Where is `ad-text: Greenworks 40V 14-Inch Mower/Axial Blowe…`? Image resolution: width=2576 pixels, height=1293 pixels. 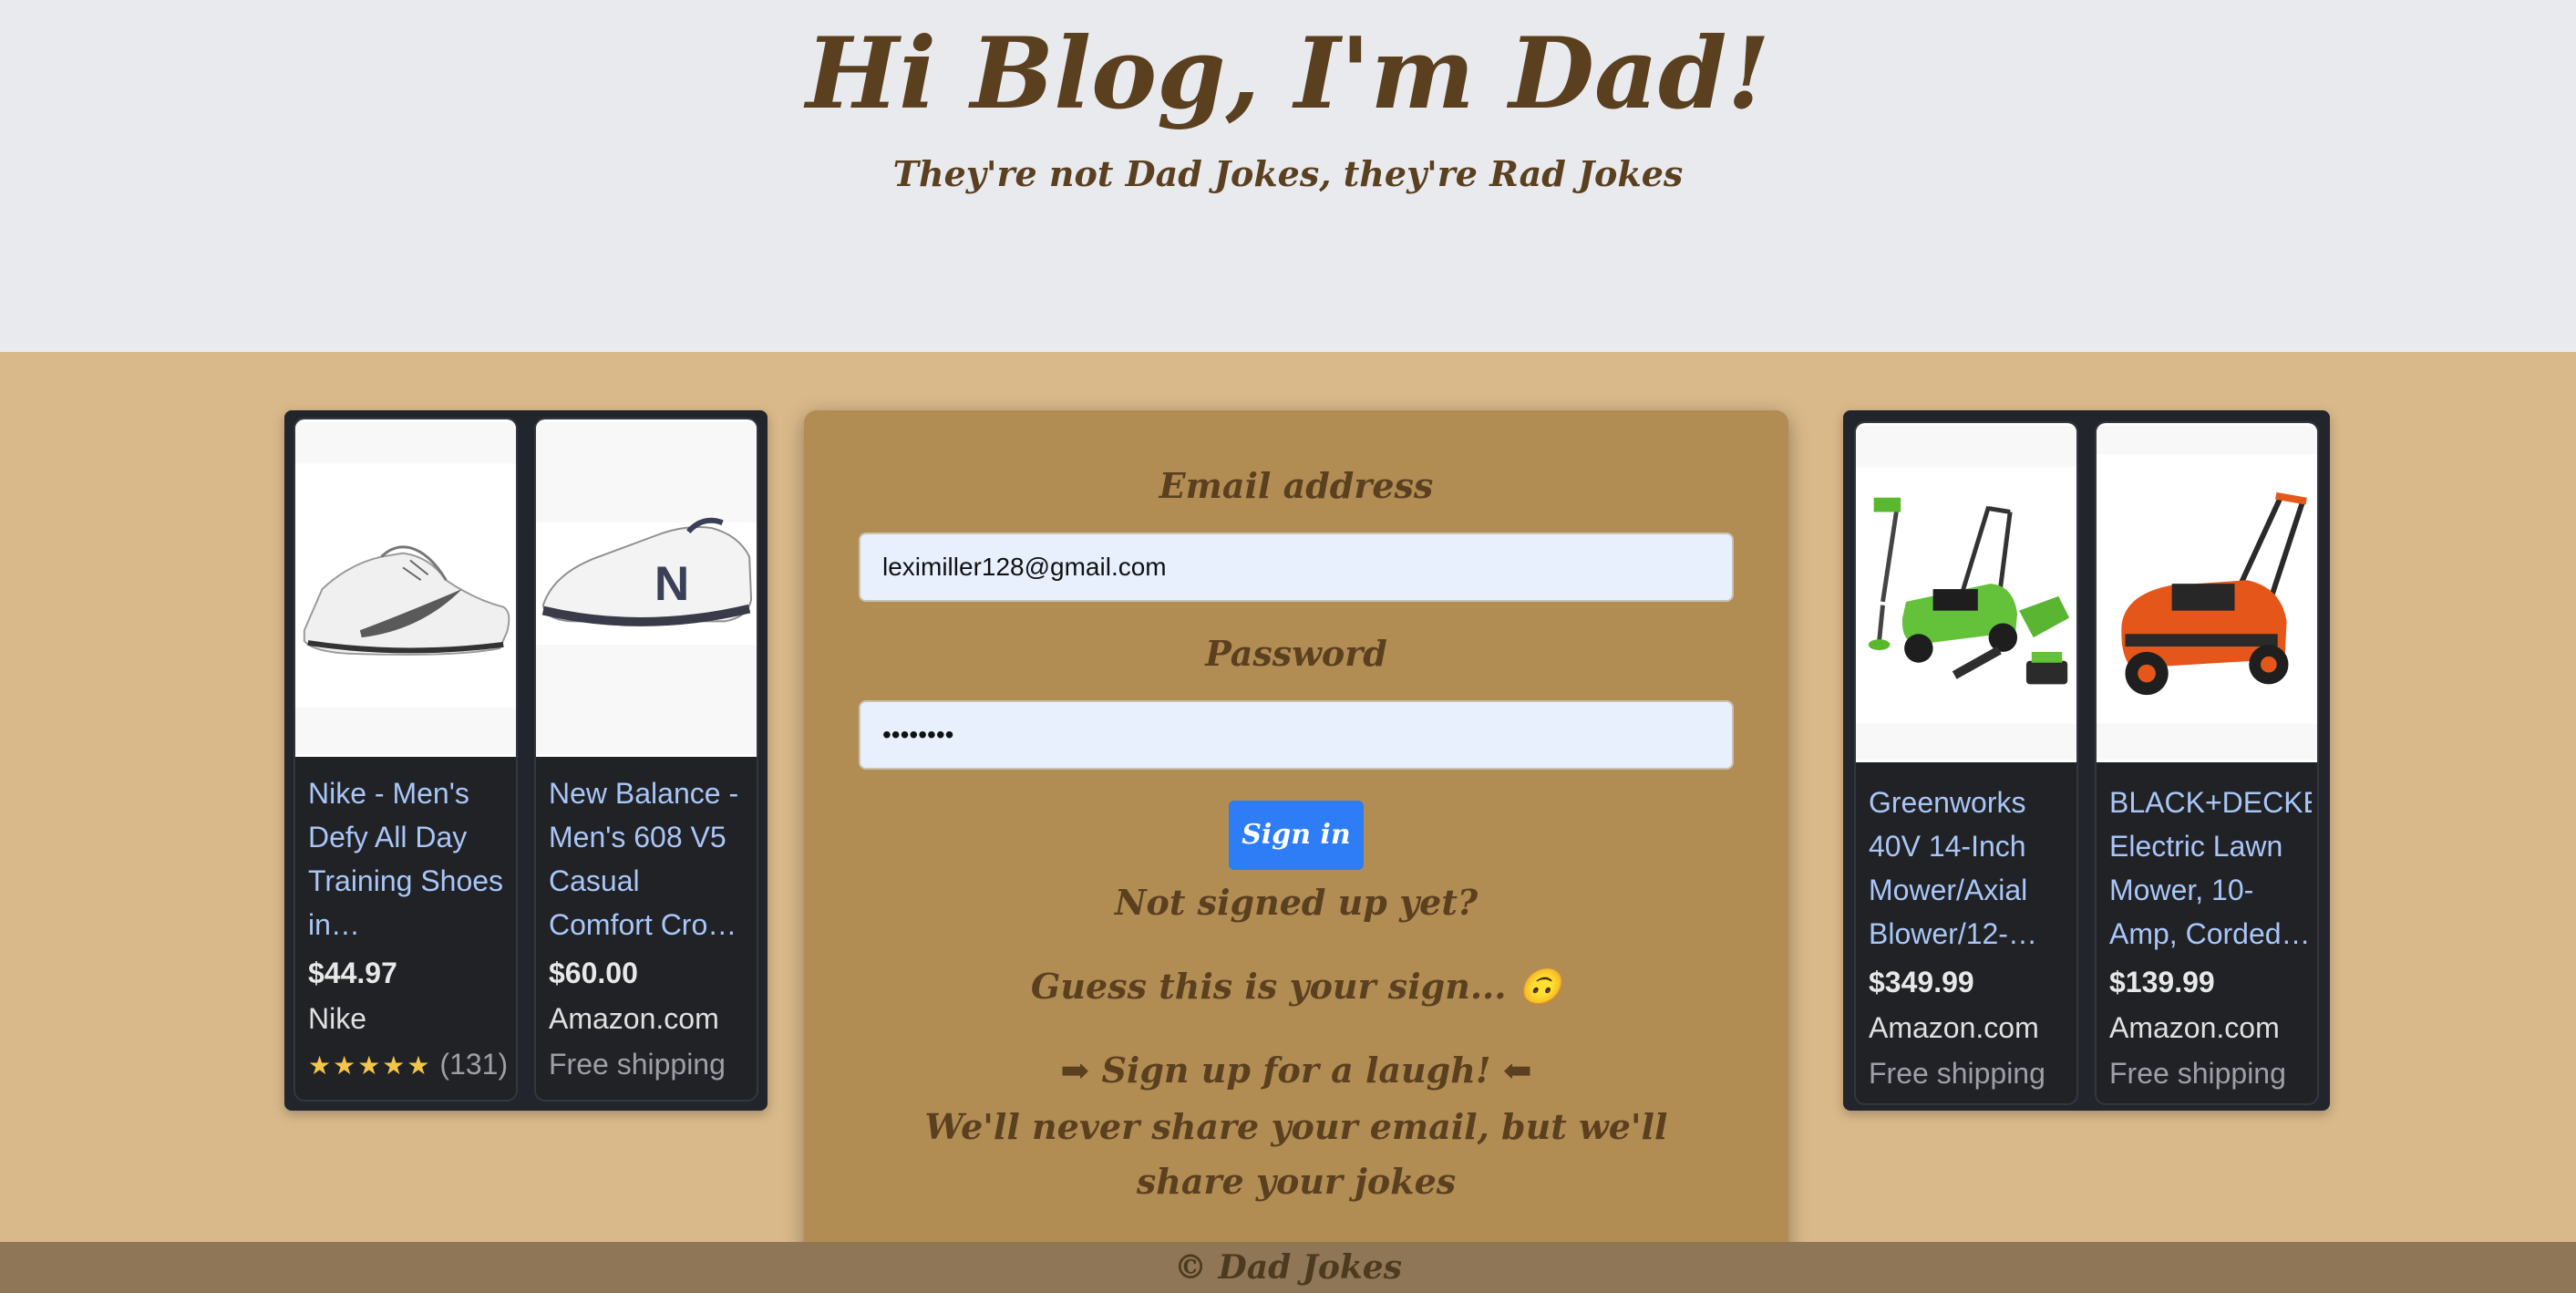 ad-text: Greenworks 40V 14-Inch Mower/Axial Blowe… is located at coordinates (1970, 939).